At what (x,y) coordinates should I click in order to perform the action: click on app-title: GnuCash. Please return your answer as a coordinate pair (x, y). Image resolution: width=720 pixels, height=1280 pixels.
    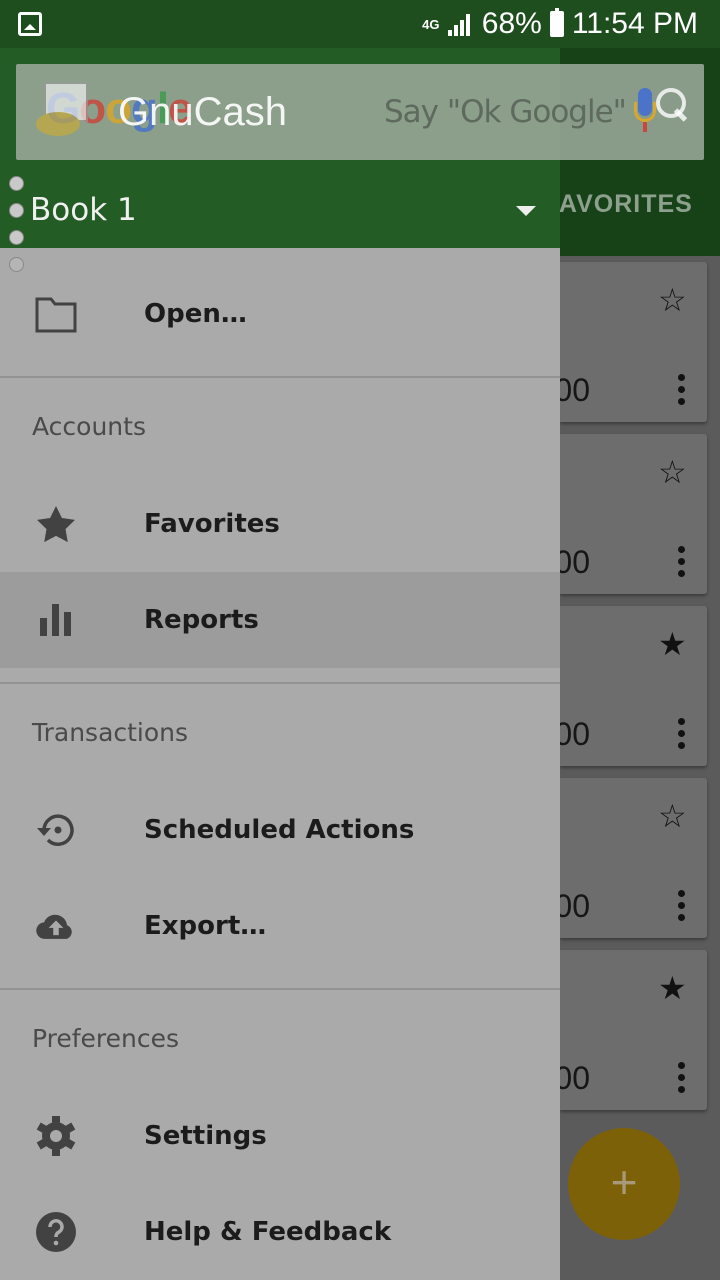
    Looking at the image, I should click on (202, 112).